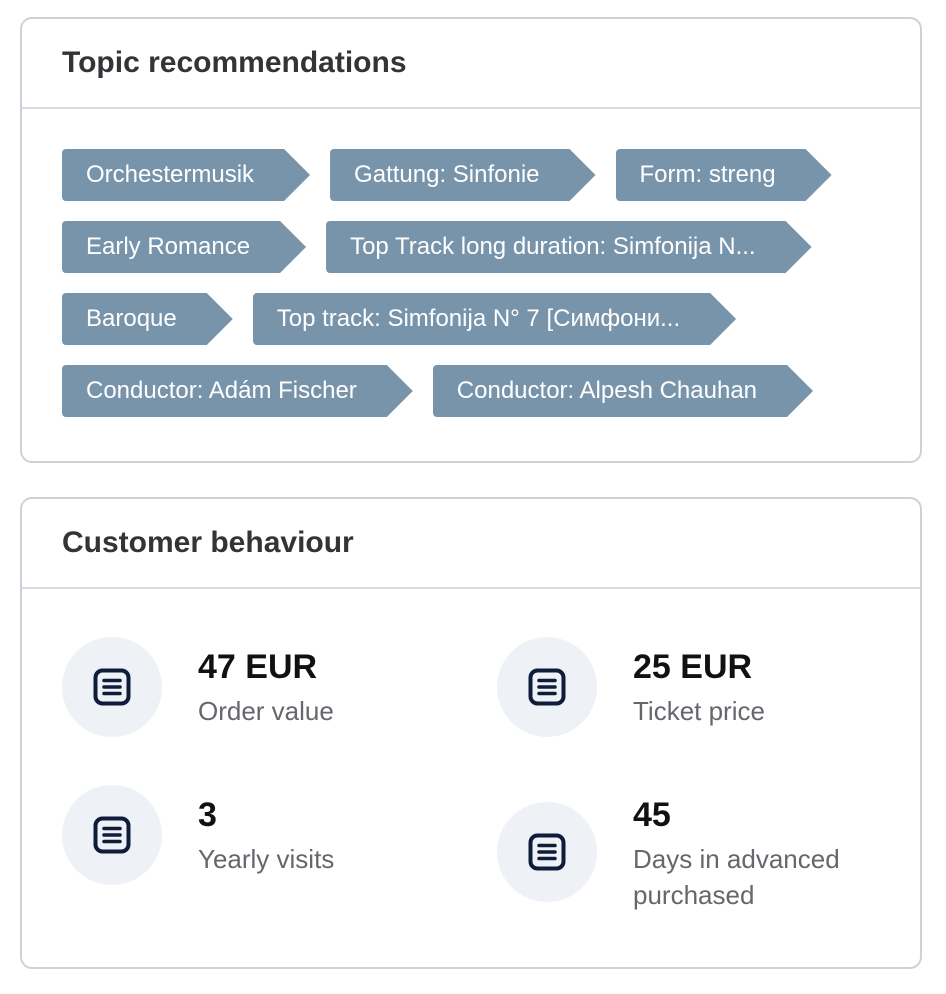  Describe the element at coordinates (724, 175) in the screenshot. I see `topic-tag: Form: streng` at that location.